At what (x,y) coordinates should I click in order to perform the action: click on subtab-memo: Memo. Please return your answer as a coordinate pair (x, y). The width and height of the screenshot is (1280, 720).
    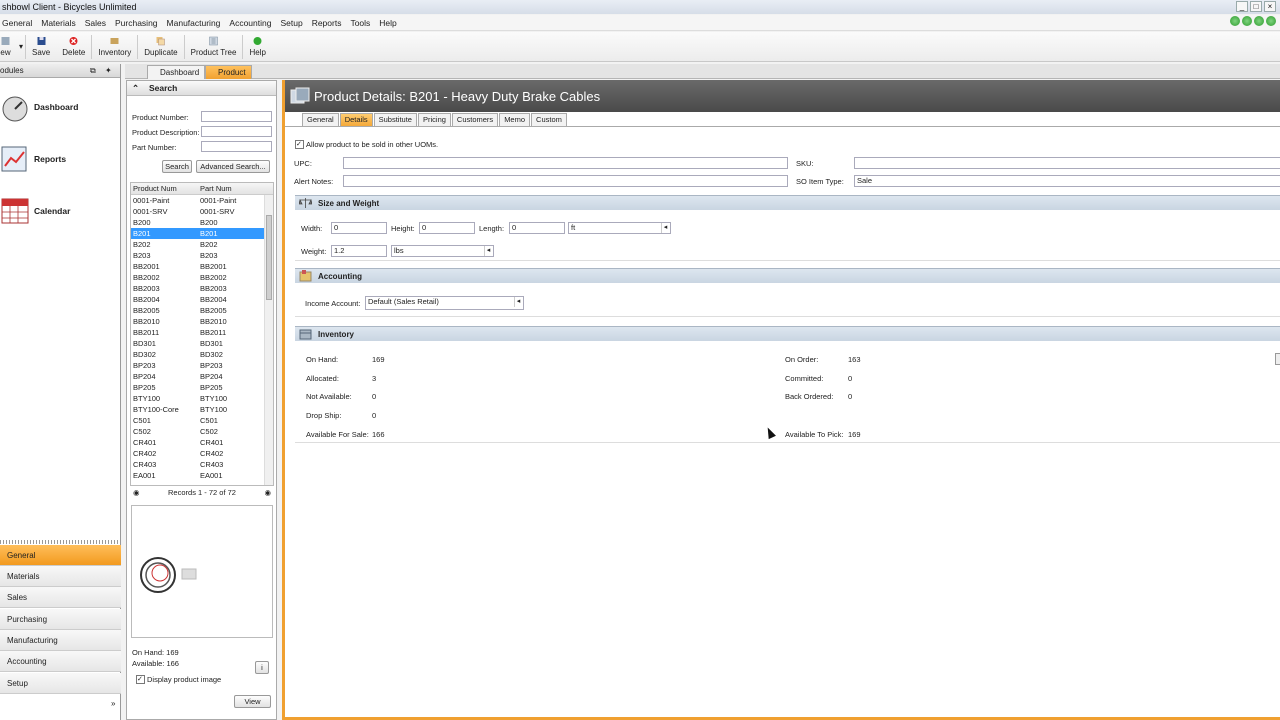
    Looking at the image, I should click on (515, 119).